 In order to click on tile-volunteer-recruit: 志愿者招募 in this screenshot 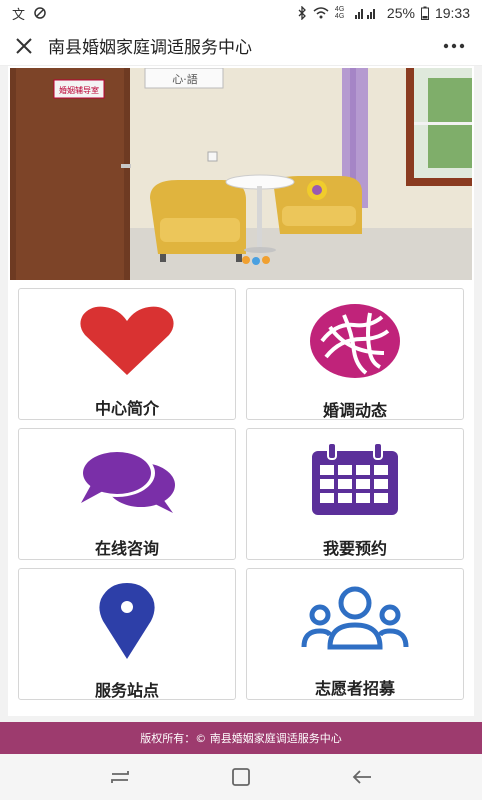, I will do `click(355, 634)`.